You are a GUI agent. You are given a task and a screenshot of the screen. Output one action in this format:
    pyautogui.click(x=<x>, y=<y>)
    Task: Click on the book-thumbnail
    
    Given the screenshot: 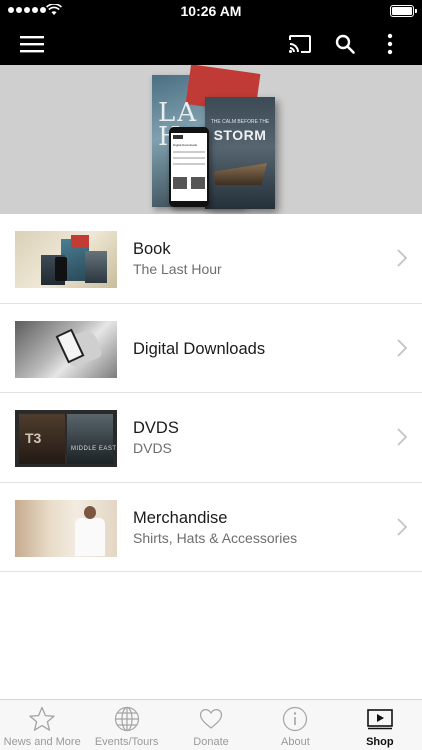 What is the action you would take?
    pyautogui.click(x=66, y=259)
    